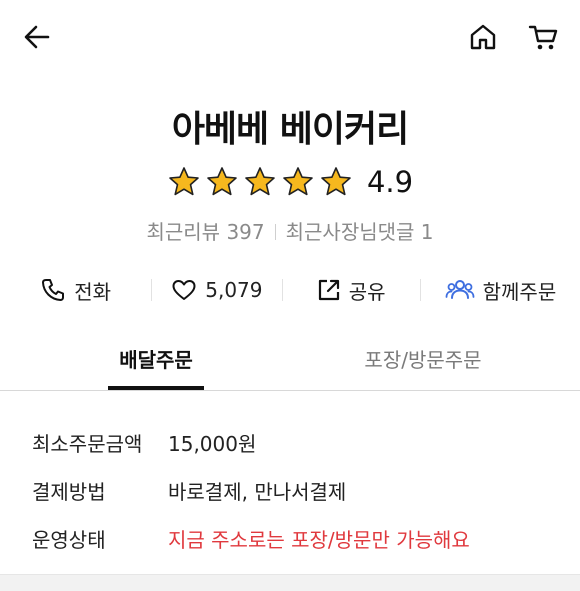  I want to click on info-label: 결제방법, so click(69, 491).